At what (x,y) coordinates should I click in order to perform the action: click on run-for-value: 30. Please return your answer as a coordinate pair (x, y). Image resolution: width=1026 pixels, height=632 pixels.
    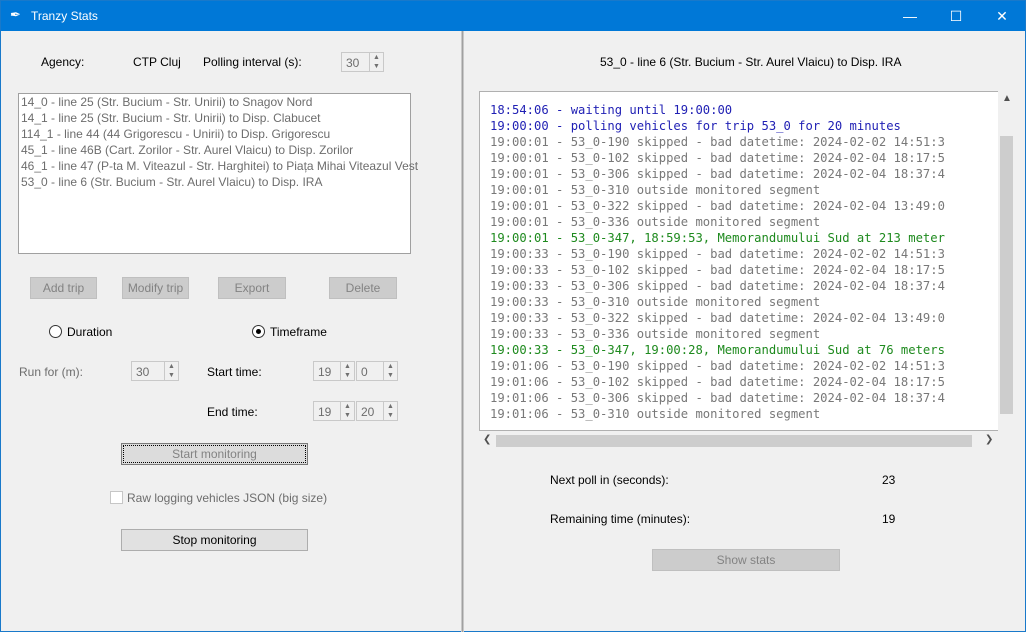
    Looking at the image, I should click on (143, 372).